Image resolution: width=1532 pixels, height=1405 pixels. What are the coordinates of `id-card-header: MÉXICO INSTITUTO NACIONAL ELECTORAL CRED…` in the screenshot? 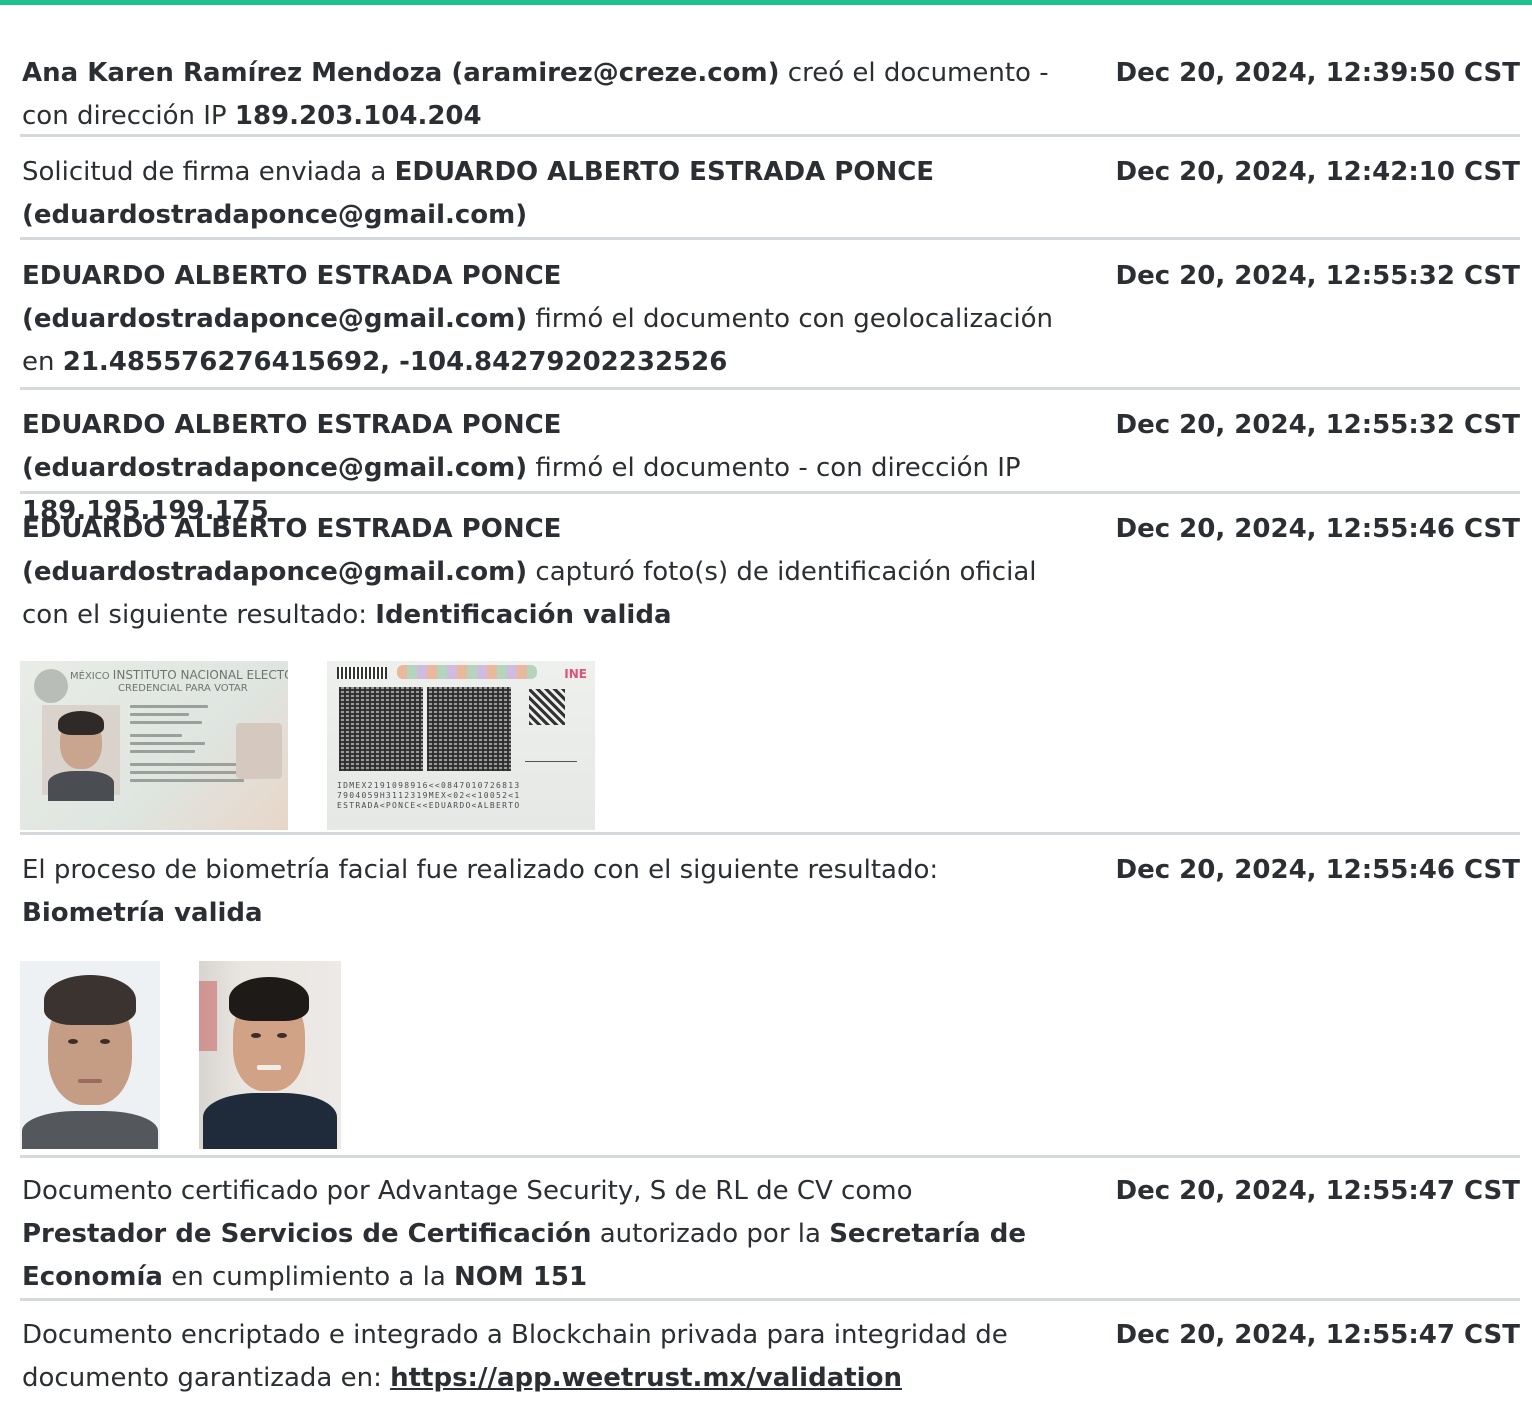 It's located at (179, 682).